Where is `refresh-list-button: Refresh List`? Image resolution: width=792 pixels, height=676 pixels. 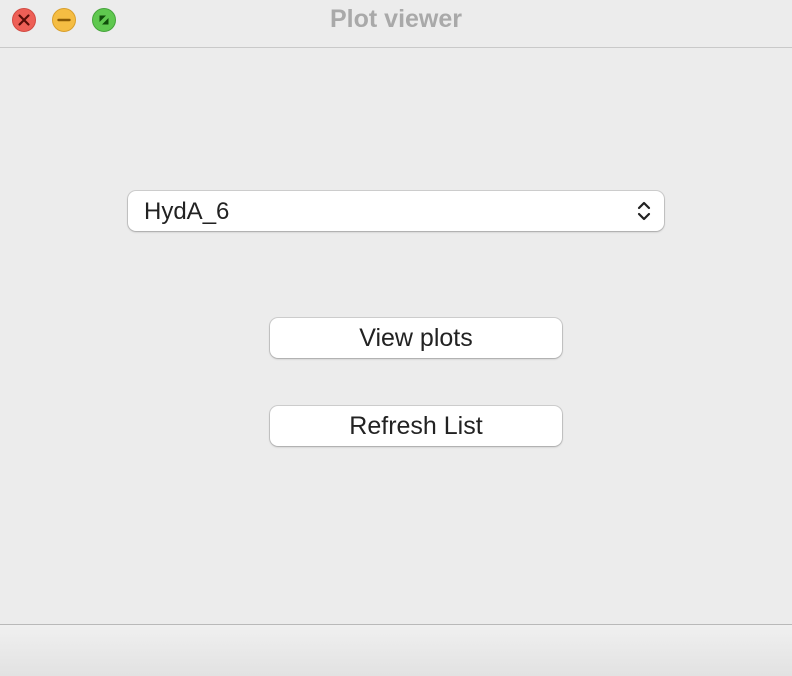 refresh-list-button: Refresh List is located at coordinates (416, 426).